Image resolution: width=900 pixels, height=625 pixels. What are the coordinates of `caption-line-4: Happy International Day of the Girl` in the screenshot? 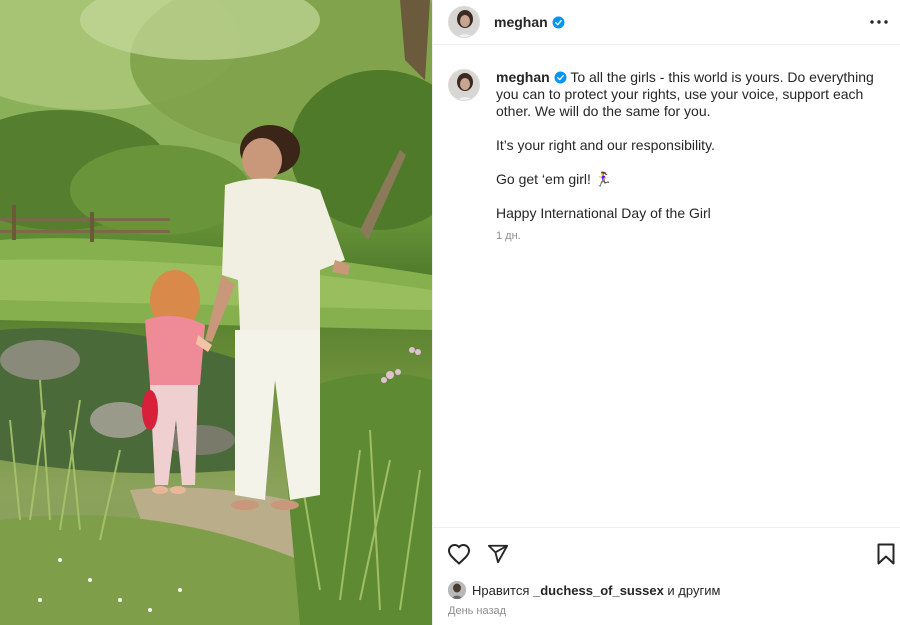 It's located at (603, 213).